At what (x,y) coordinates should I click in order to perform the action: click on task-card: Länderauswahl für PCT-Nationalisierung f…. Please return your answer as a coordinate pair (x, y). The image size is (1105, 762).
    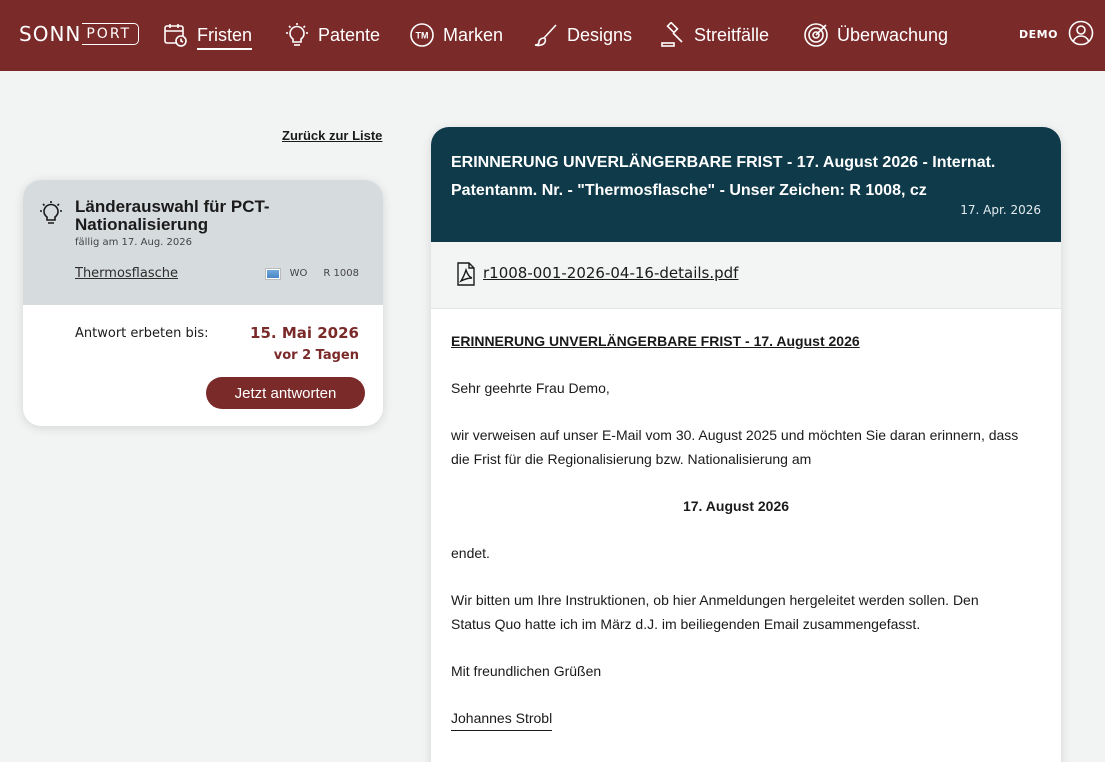
    Looking at the image, I should click on (203, 303).